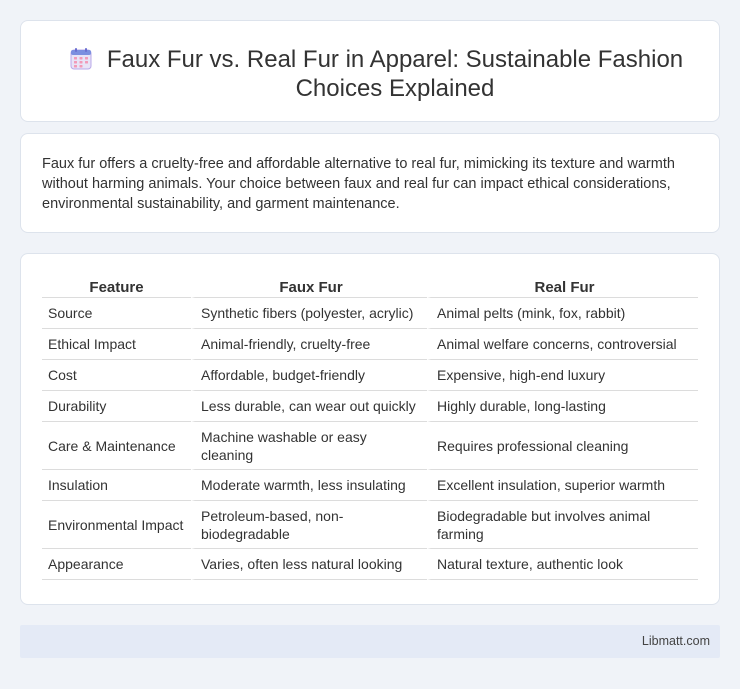  What do you see at coordinates (116, 564) in the screenshot?
I see `feature-cell: Appearance` at bounding box center [116, 564].